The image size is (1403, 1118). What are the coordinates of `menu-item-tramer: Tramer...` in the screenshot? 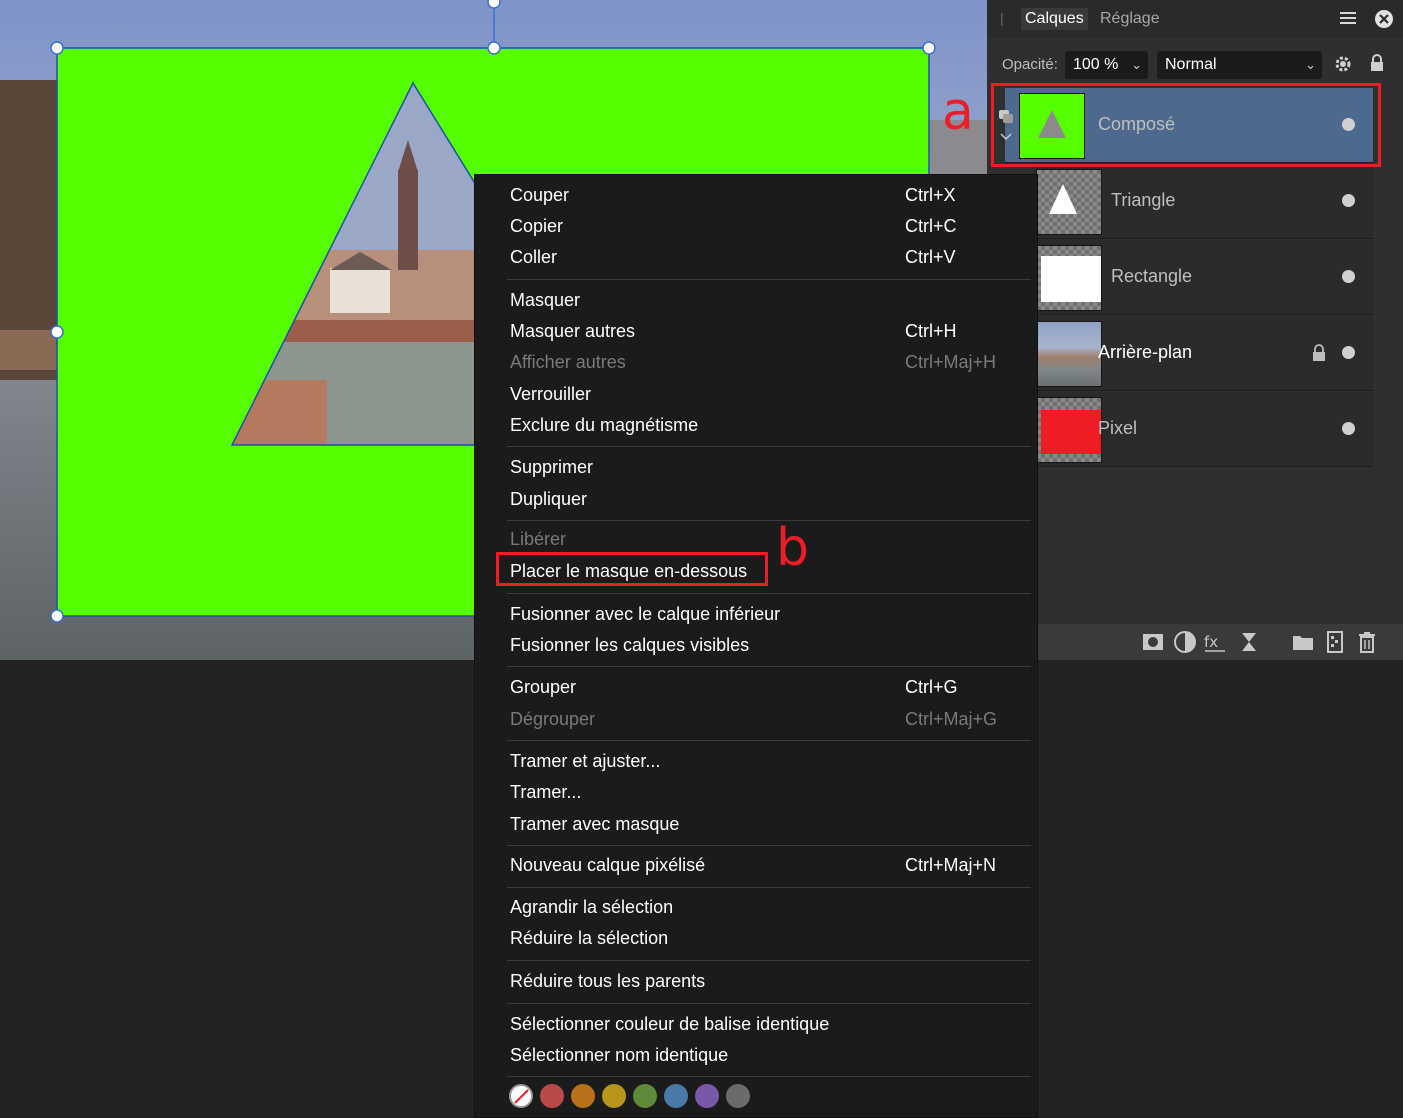 It's located at (545, 792).